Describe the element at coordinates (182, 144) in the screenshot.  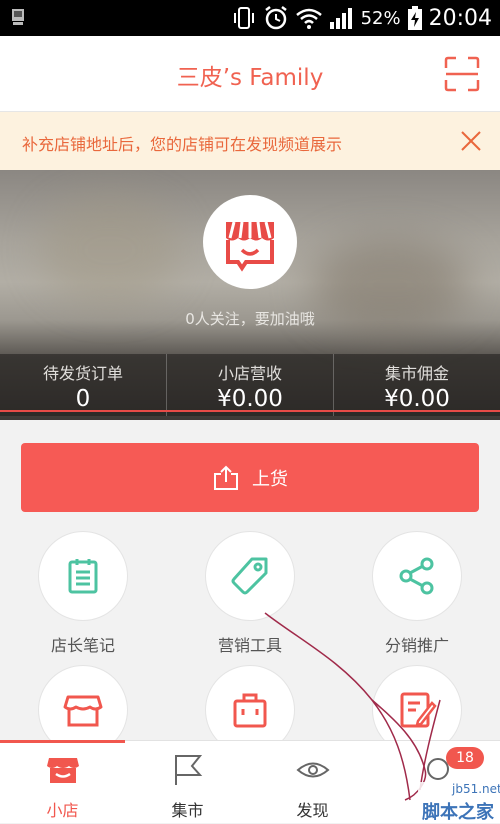
I see `notice-text: 补充店铺地址后，您的店铺可在发现频道展示` at that location.